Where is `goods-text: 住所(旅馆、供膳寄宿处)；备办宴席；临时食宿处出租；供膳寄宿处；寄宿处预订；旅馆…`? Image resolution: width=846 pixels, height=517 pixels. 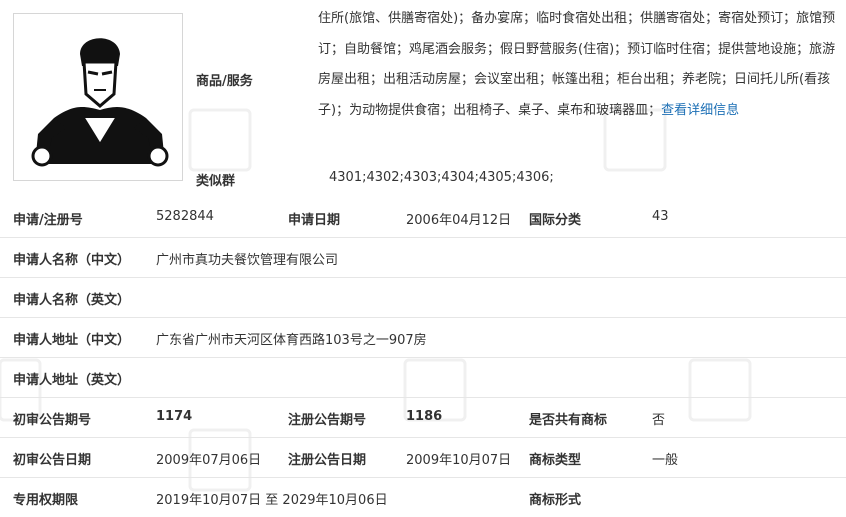
goods-text: 住所(旅馆、供膳寄宿处)；备办宴席；临时食宿处出租；供膳寄宿处；寄宿处预订；旅馆… is located at coordinates (577, 64).